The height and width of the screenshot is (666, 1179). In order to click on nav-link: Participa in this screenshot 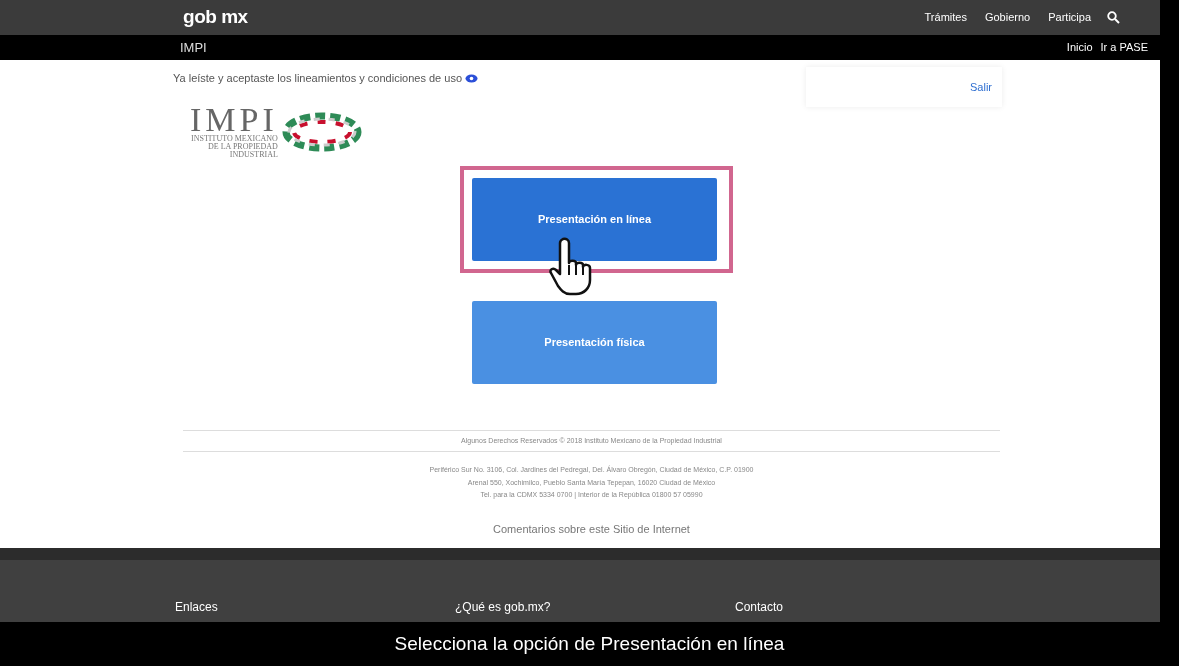, I will do `click(1069, 17)`.